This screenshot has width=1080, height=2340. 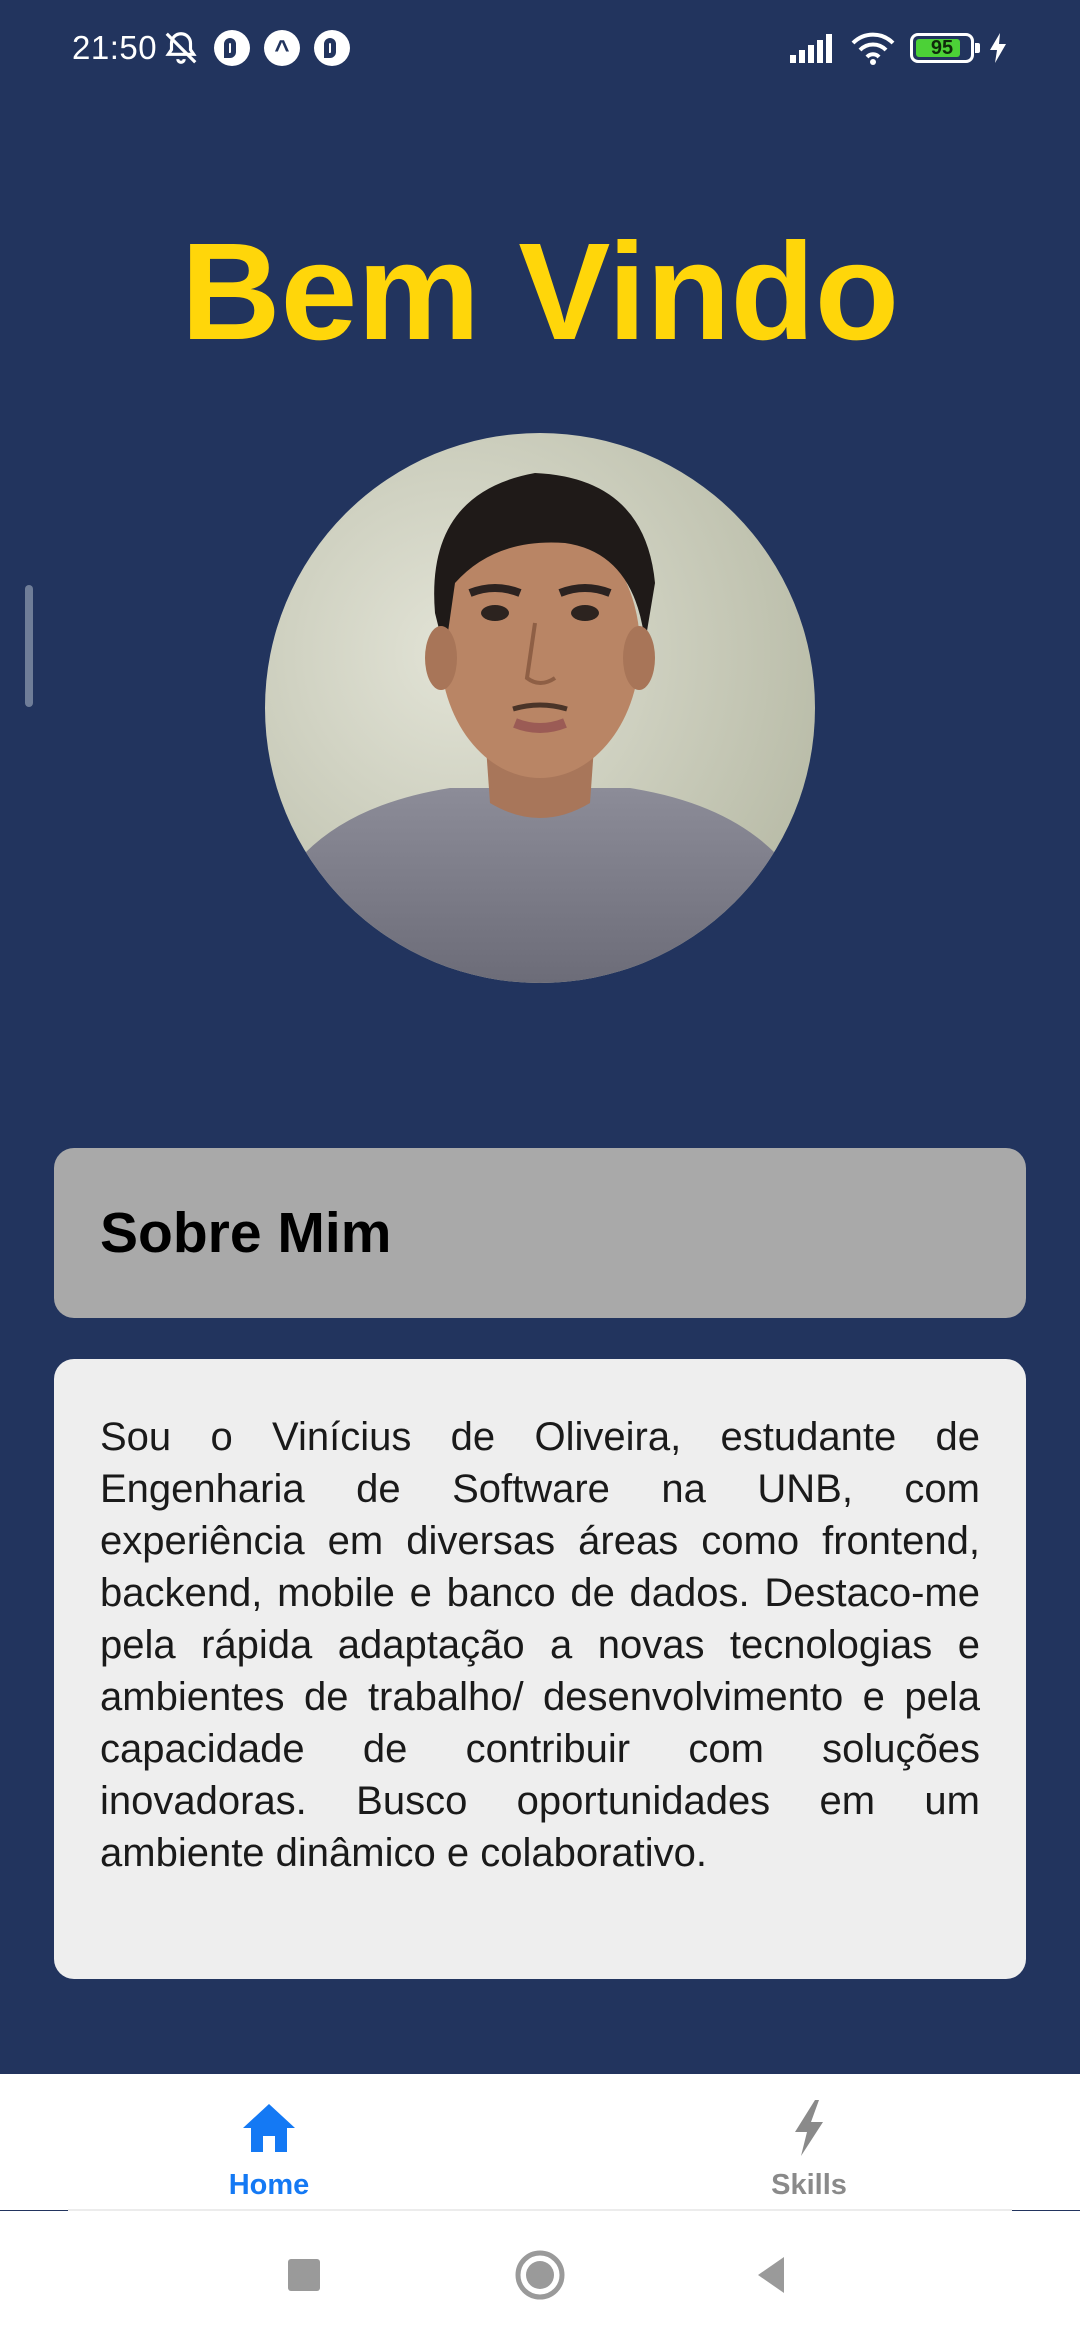 What do you see at coordinates (540, 292) in the screenshot?
I see `page-title: Bem Vindo` at bounding box center [540, 292].